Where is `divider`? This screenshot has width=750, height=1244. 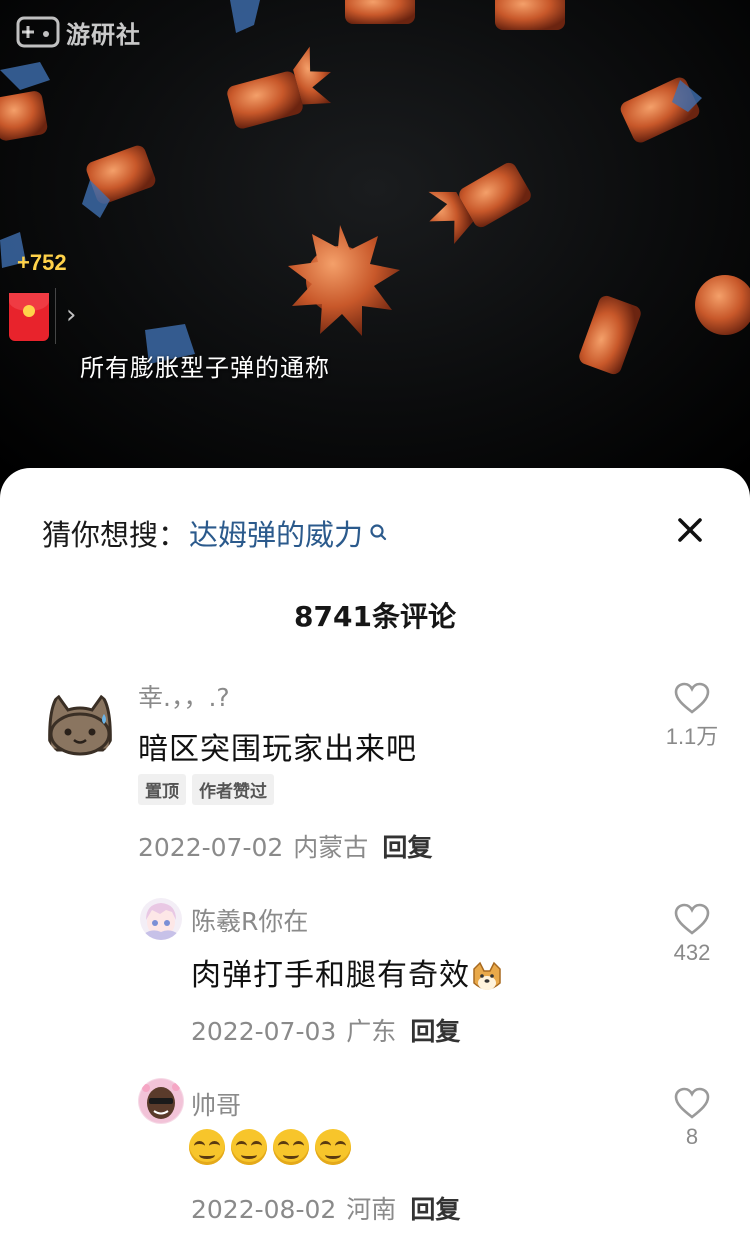
divider is located at coordinates (55, 316).